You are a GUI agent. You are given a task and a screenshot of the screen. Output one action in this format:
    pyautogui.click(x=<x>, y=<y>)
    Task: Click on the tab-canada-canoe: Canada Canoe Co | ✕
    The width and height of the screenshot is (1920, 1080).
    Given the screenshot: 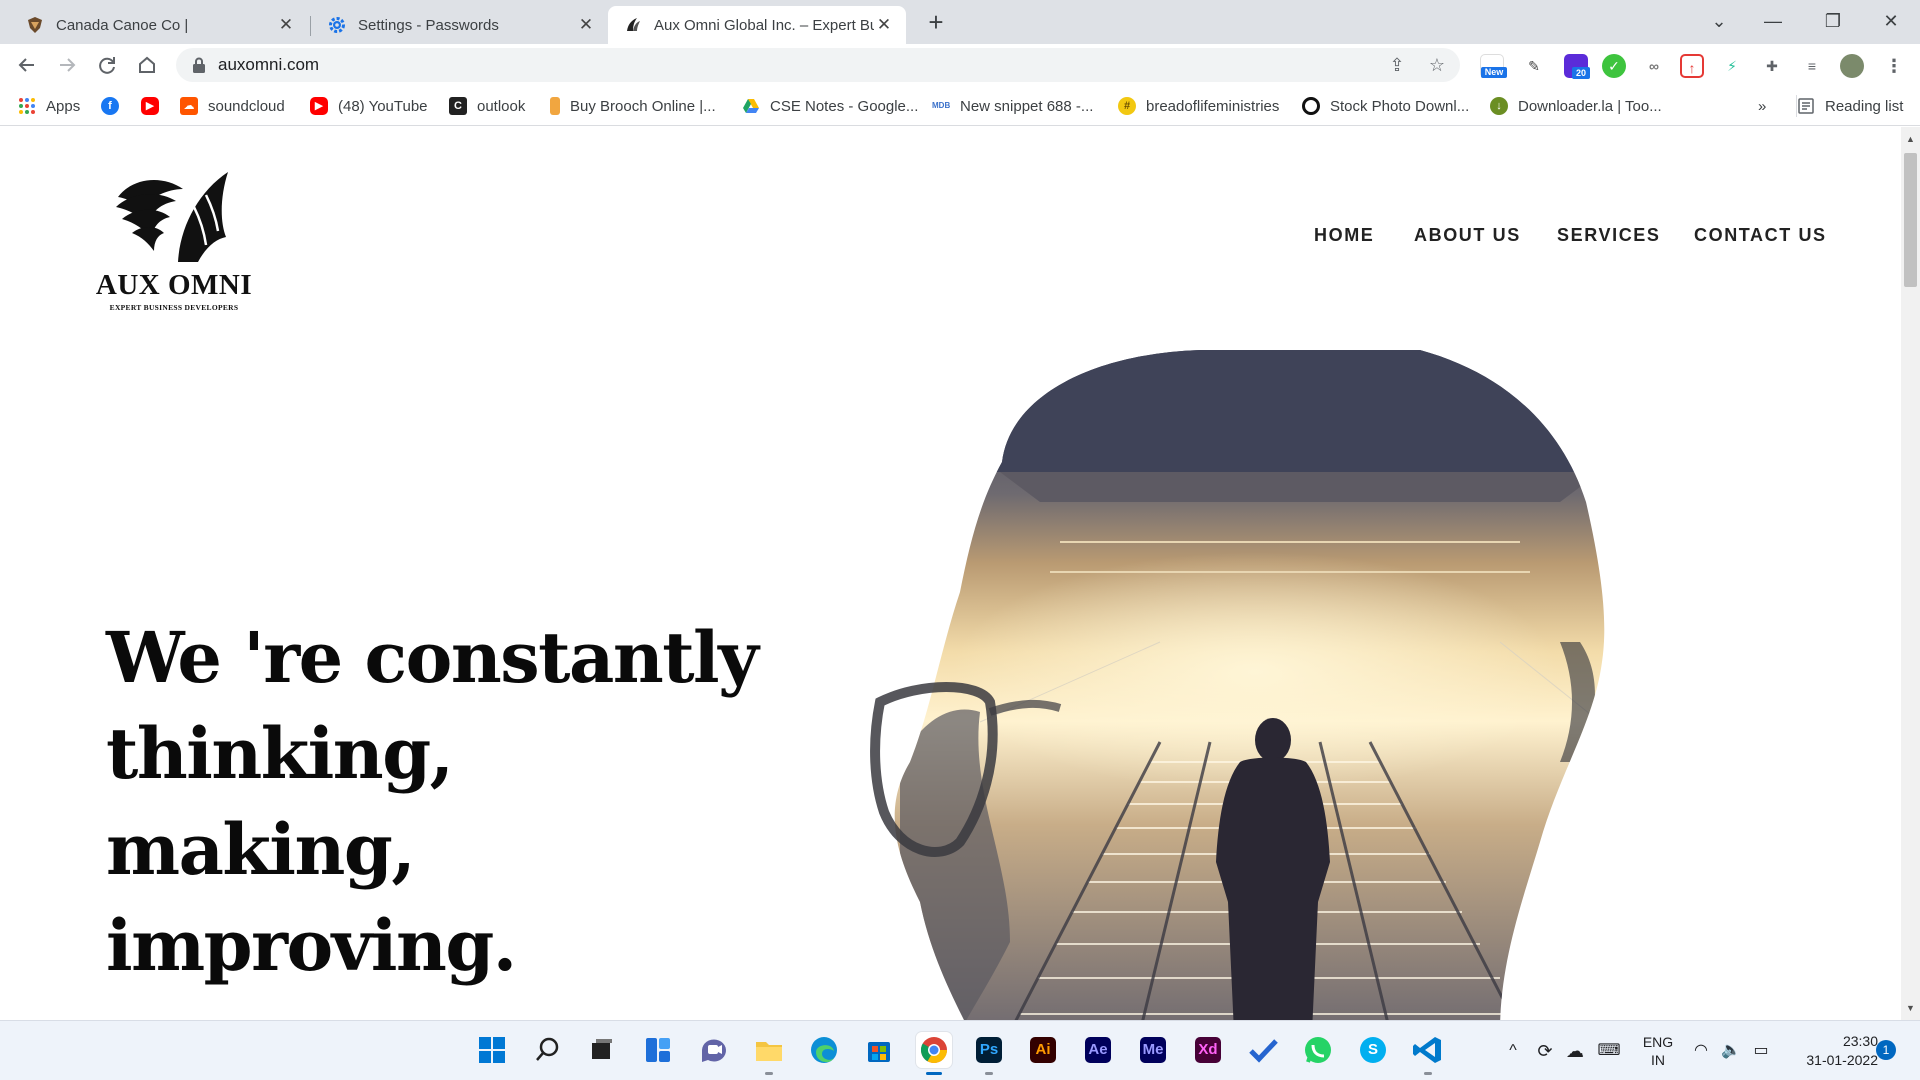 What is the action you would take?
    pyautogui.click(x=159, y=25)
    